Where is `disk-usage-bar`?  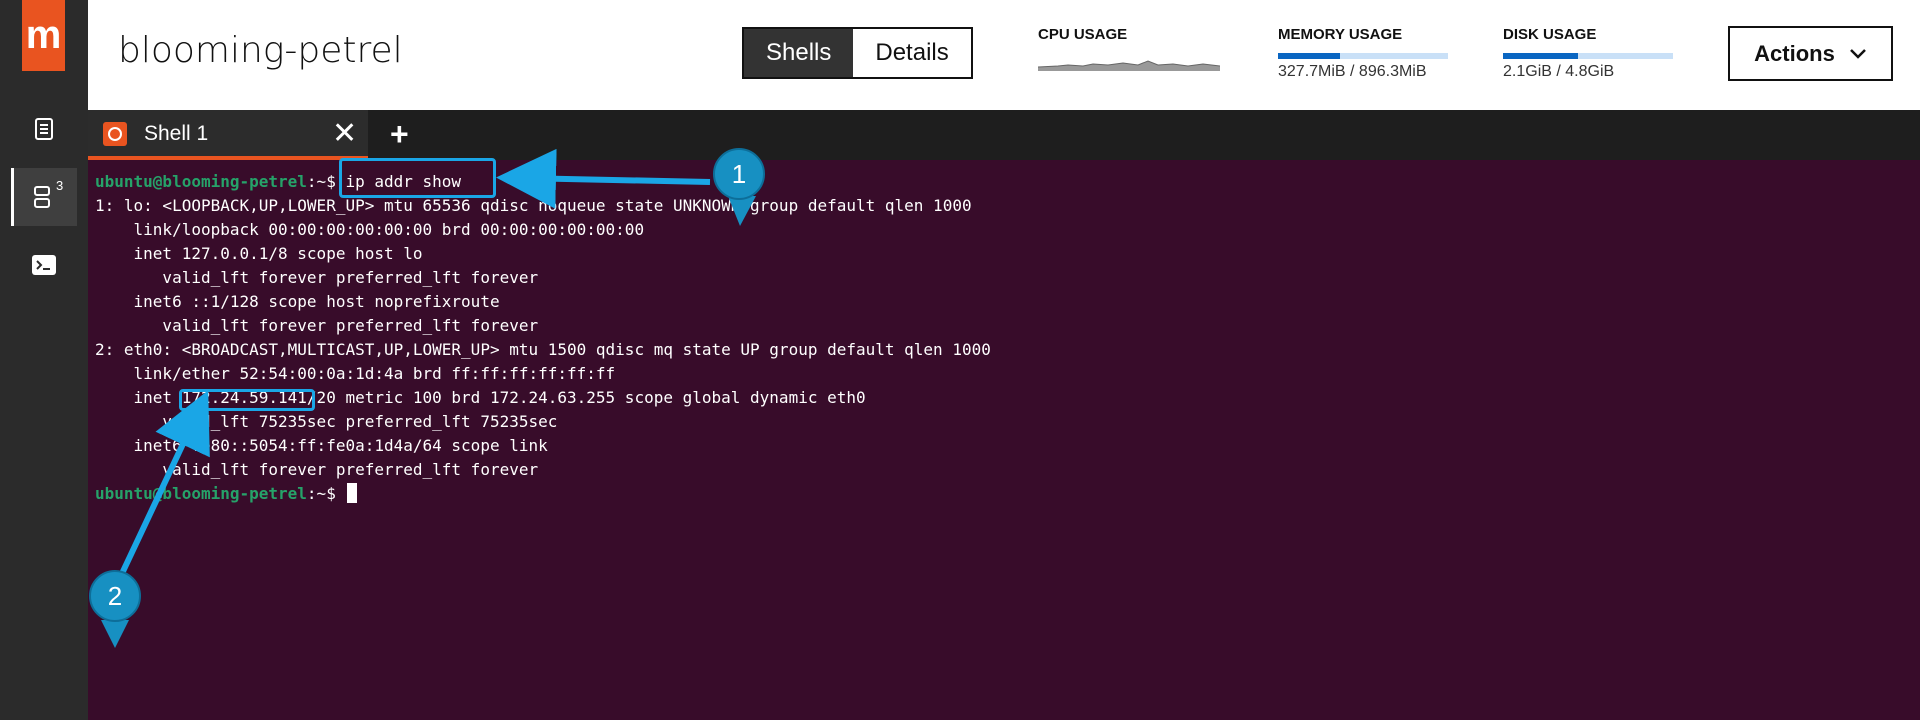 disk-usage-bar is located at coordinates (1588, 56).